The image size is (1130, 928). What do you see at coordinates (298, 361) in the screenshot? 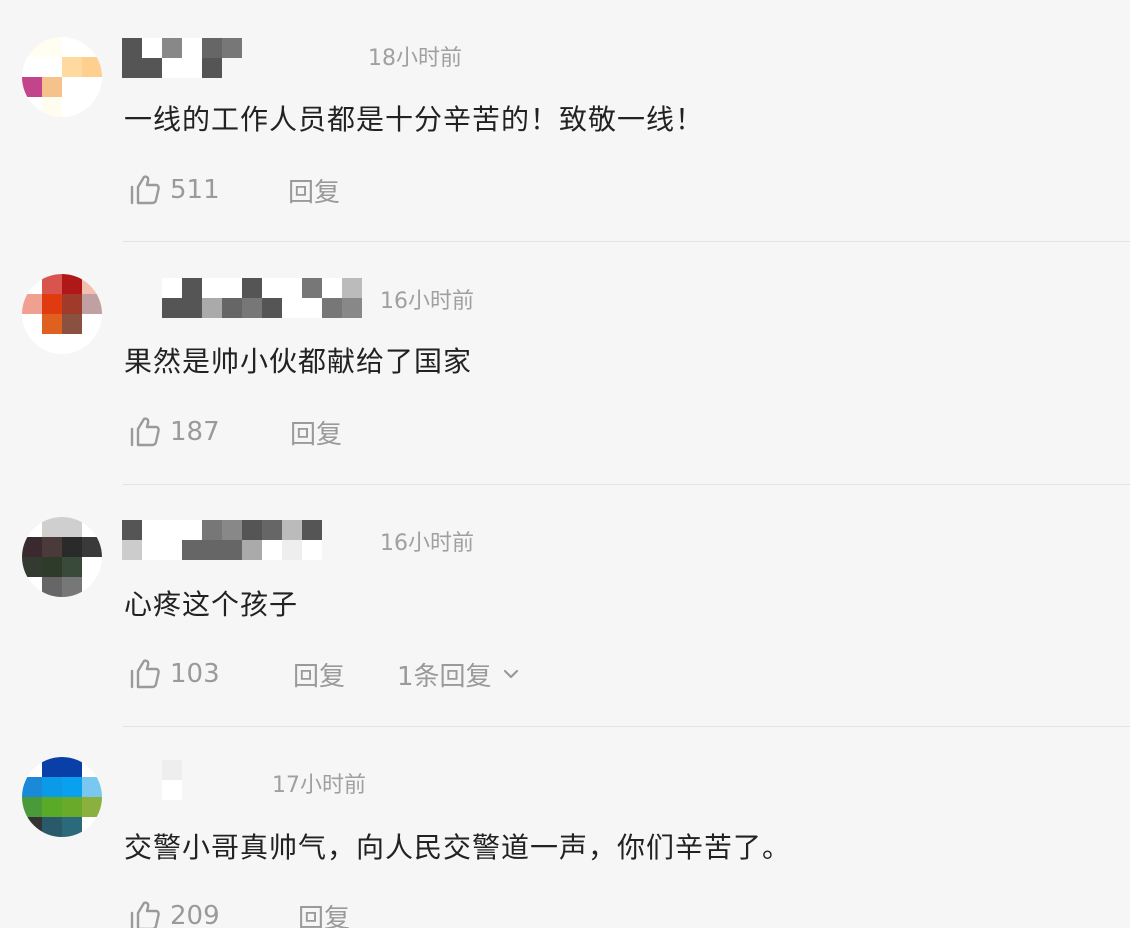
I see `comment-text: 果然是帅小伙都献给了国家` at bounding box center [298, 361].